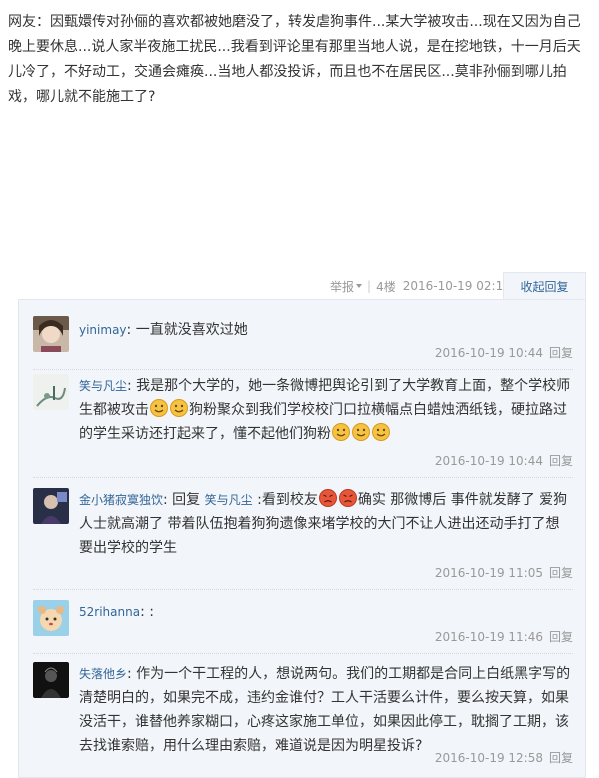 This screenshot has width=599, height=778. I want to click on comment-timestamp: 2016-10-19 12:58, so click(488, 758).